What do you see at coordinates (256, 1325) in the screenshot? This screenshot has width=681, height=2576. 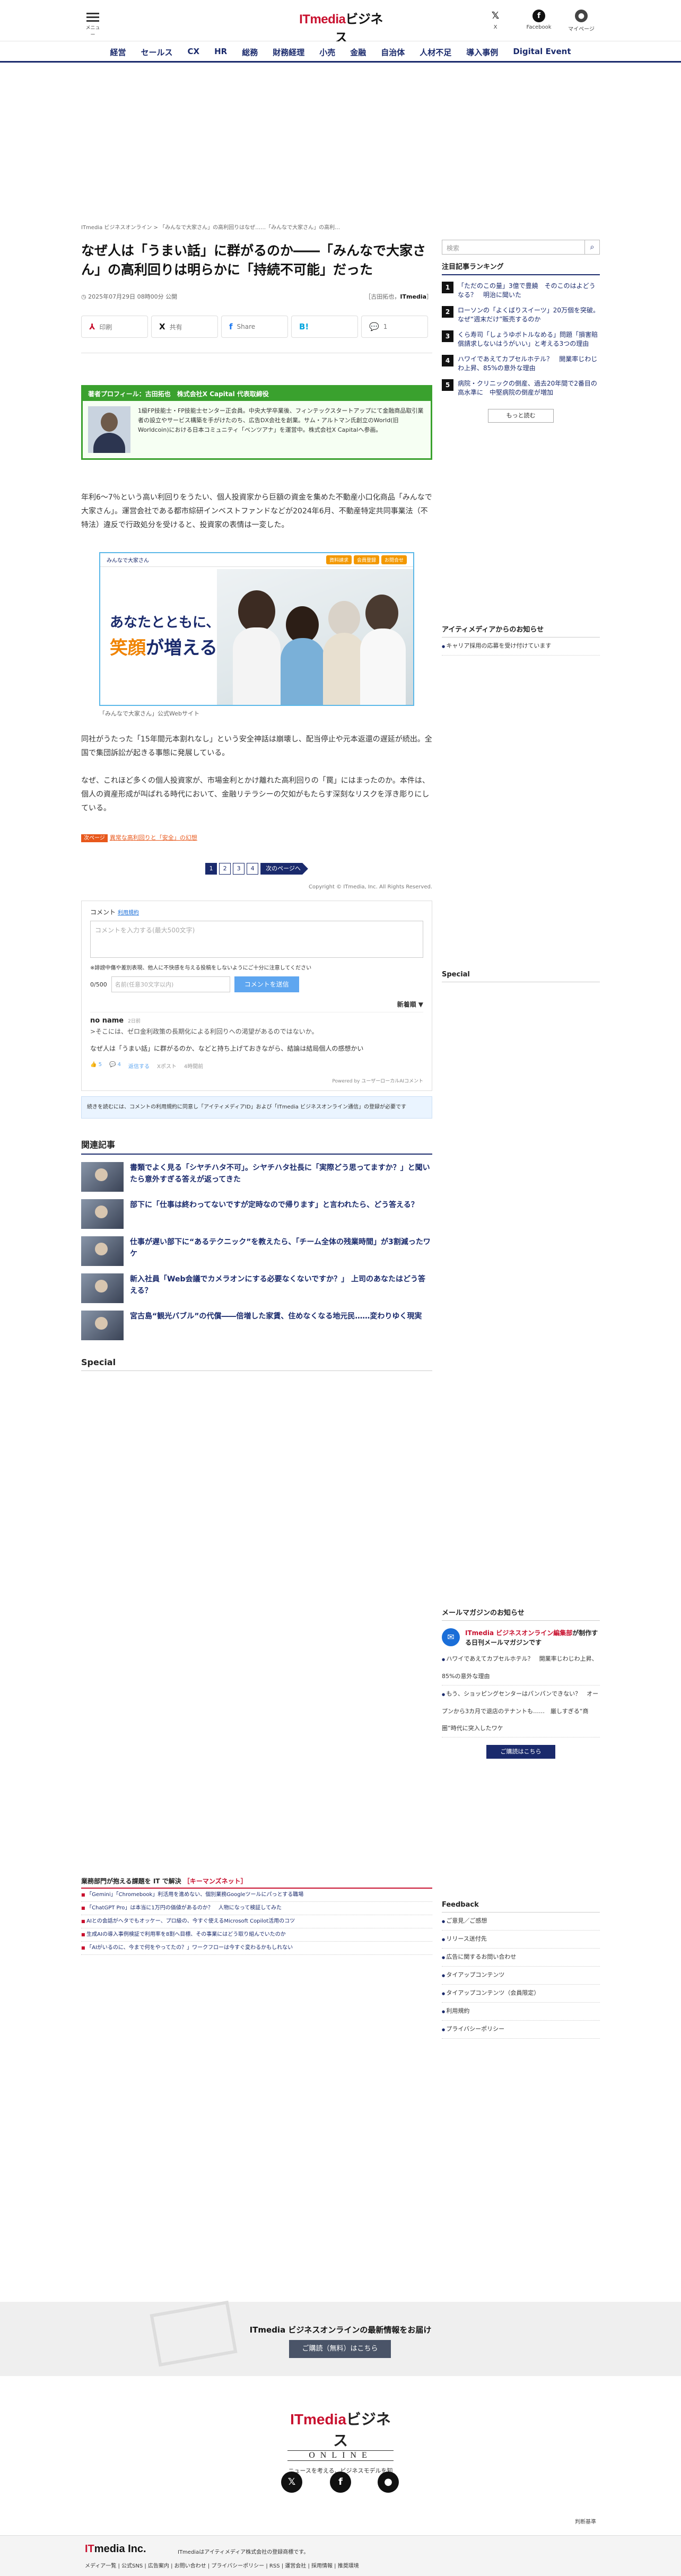 I see `related-item: 宮古島“観光バブル”の代償――倍増した家賃、住めなくなる地元民……変わりゆく現実` at bounding box center [256, 1325].